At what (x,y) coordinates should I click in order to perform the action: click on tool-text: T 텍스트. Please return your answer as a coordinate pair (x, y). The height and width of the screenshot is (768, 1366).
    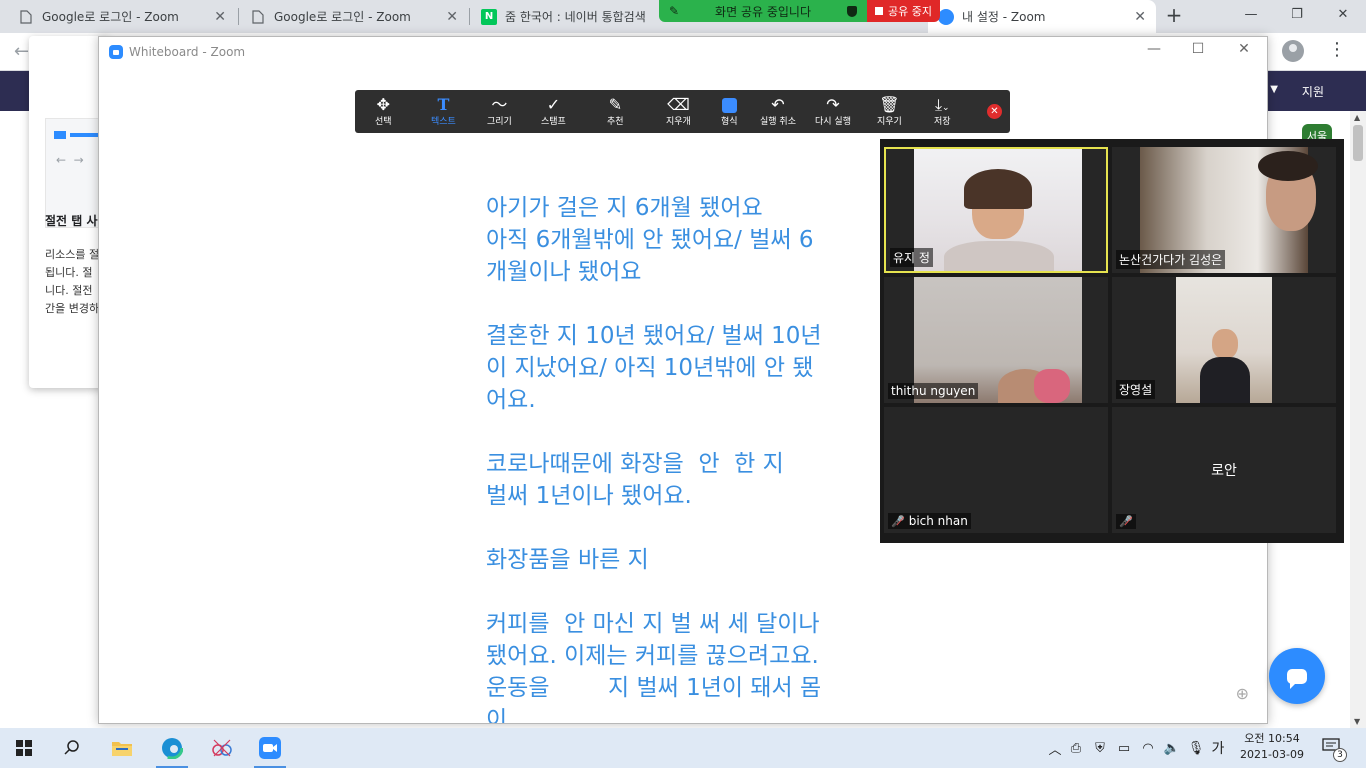
    Looking at the image, I should click on (443, 111).